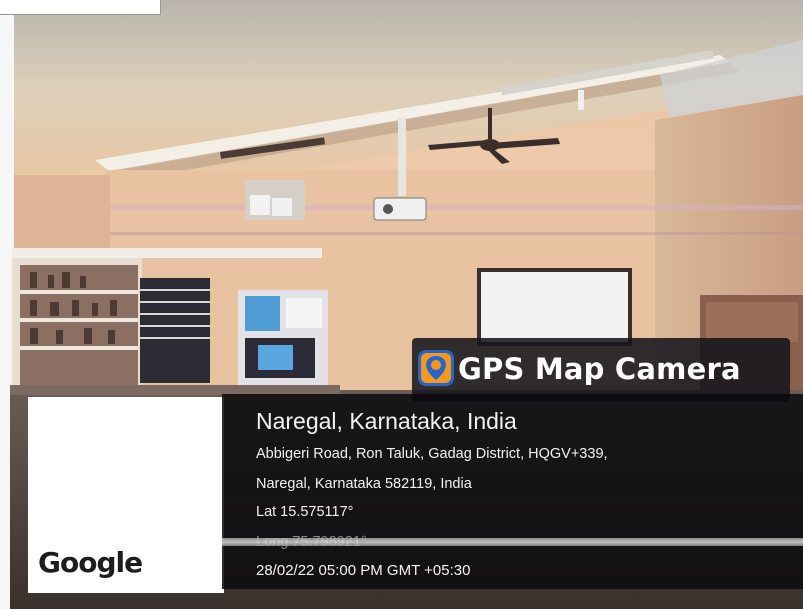 The image size is (803, 609). Describe the element at coordinates (402, 157) in the screenshot. I see `projector-mount` at that location.